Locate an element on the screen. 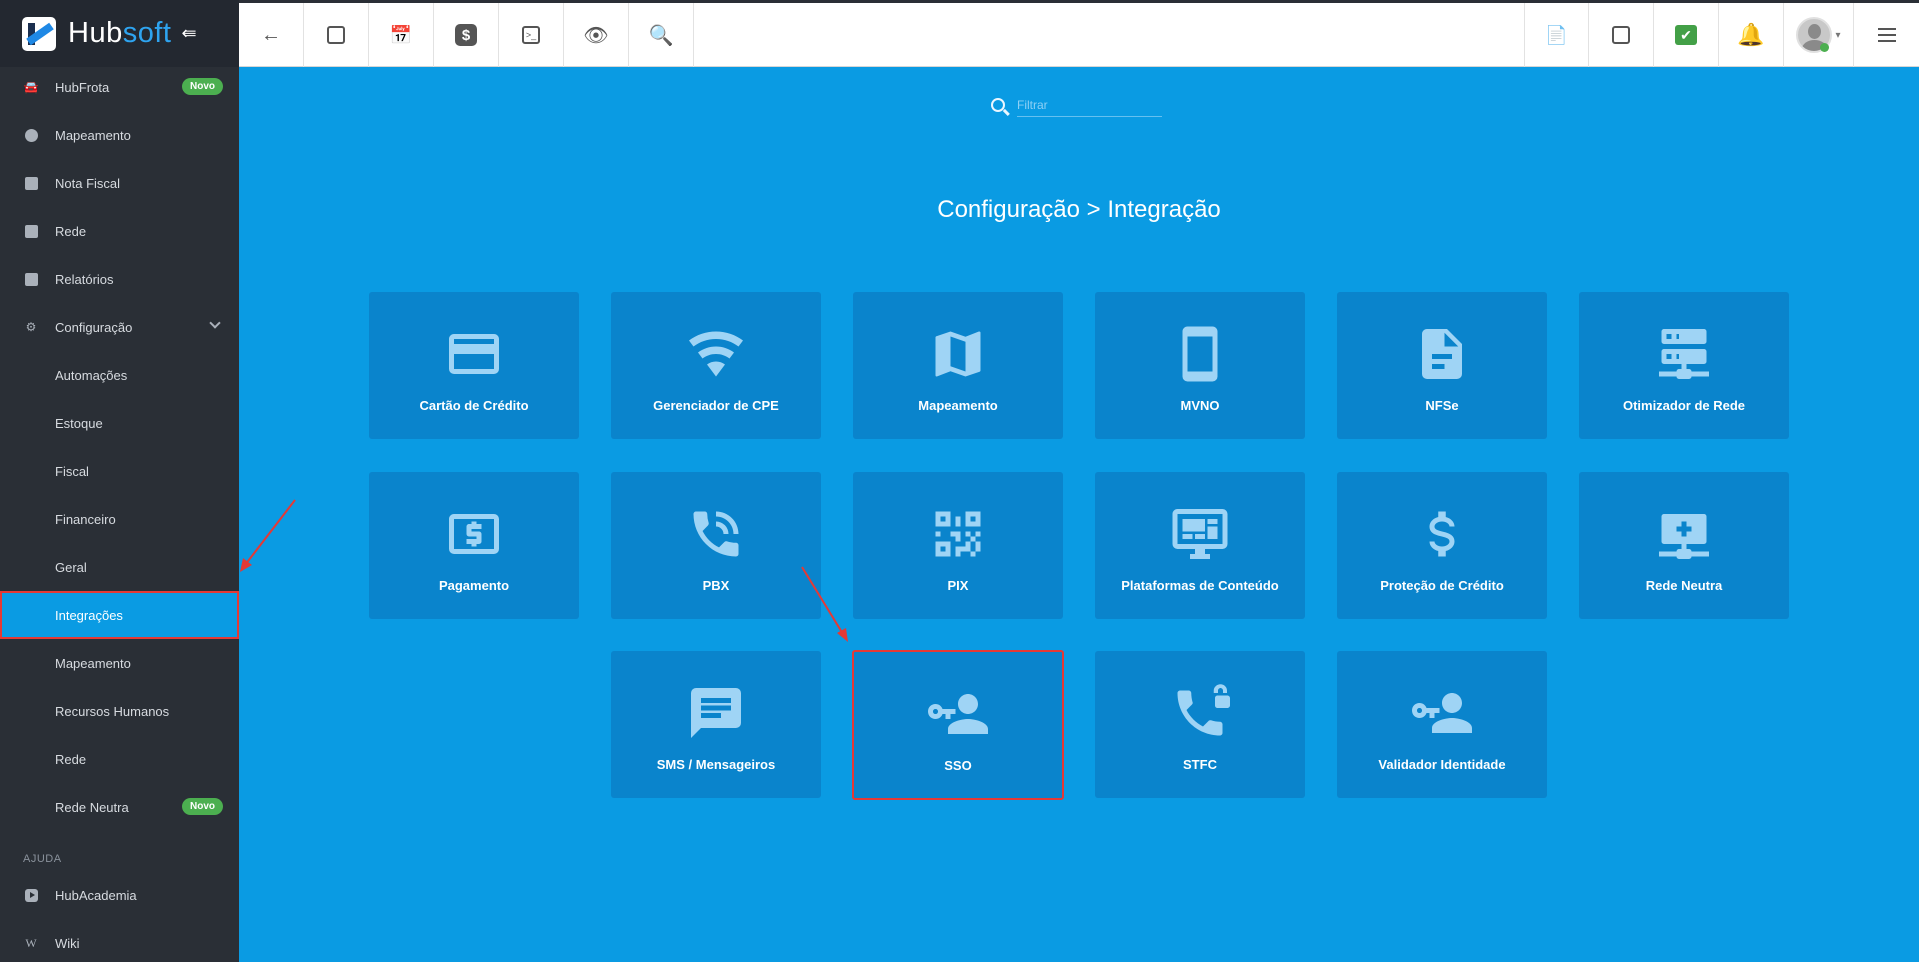  badge-button is located at coordinates (1621, 35).